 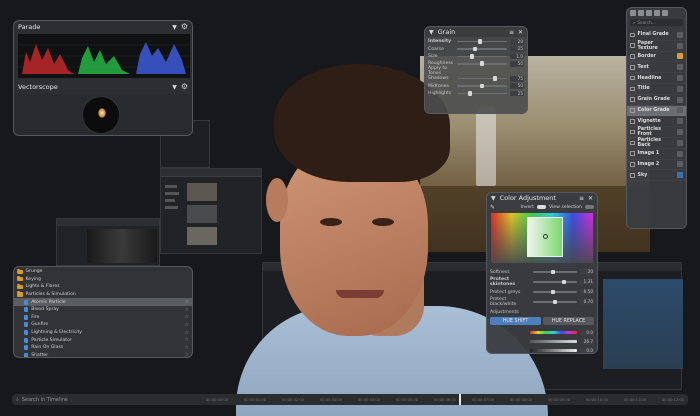 What do you see at coordinates (541, 207) in the screenshot?
I see `invert-toggle` at bounding box center [541, 207].